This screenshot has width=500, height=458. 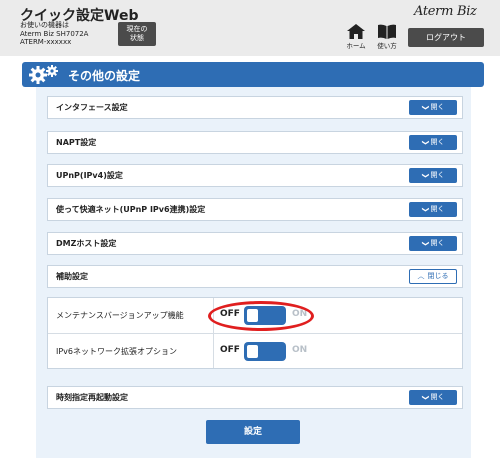 What do you see at coordinates (230, 350) in the screenshot?
I see `off-label: OFF` at bounding box center [230, 350].